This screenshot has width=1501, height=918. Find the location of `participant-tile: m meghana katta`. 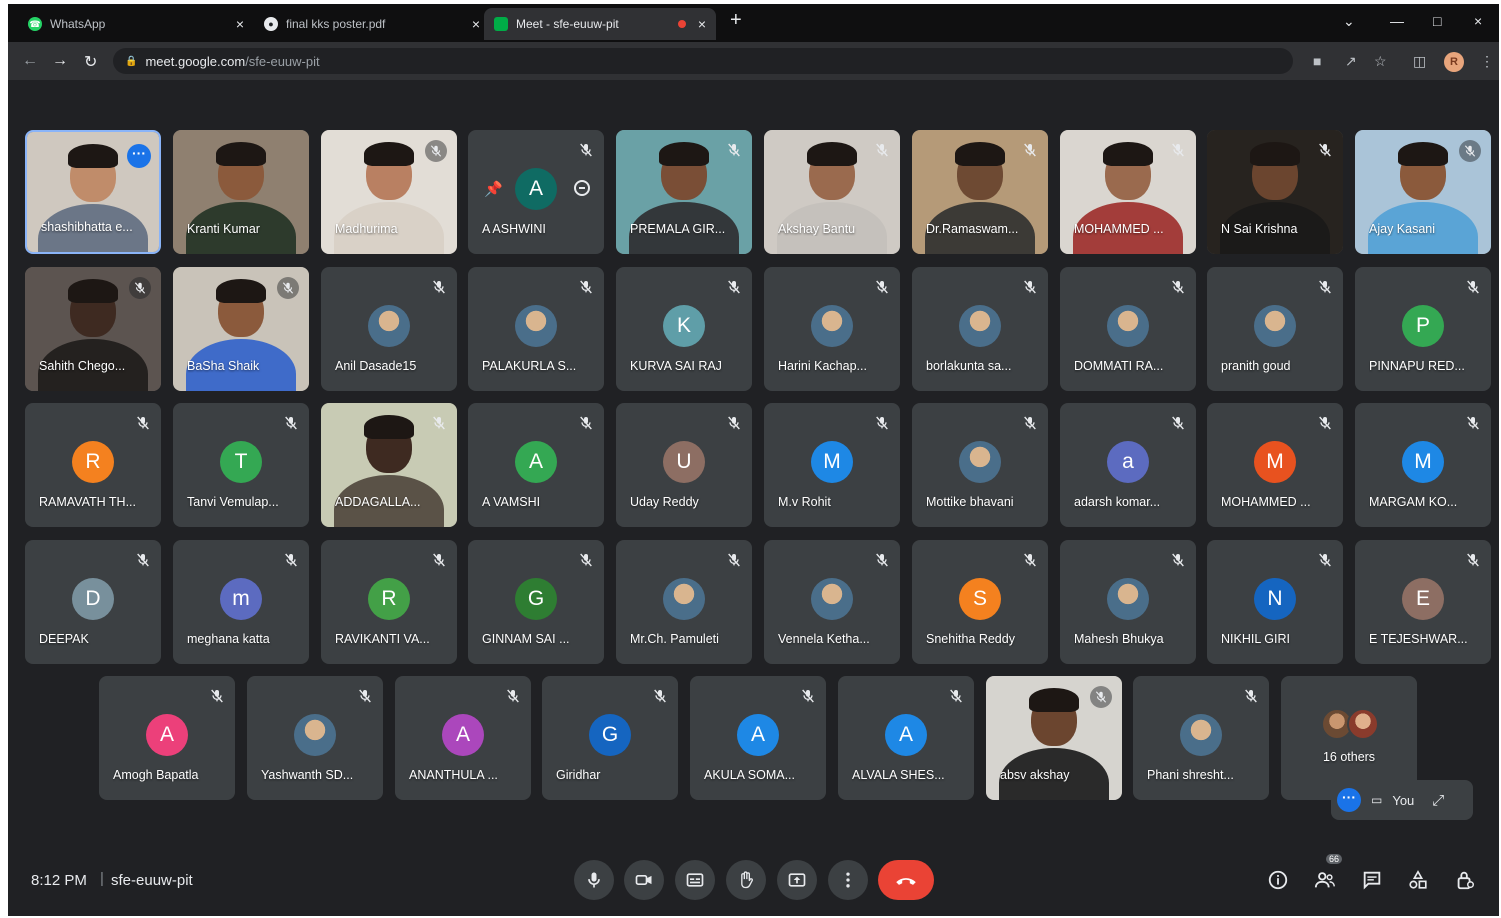

participant-tile: m meghana katta is located at coordinates (241, 602).